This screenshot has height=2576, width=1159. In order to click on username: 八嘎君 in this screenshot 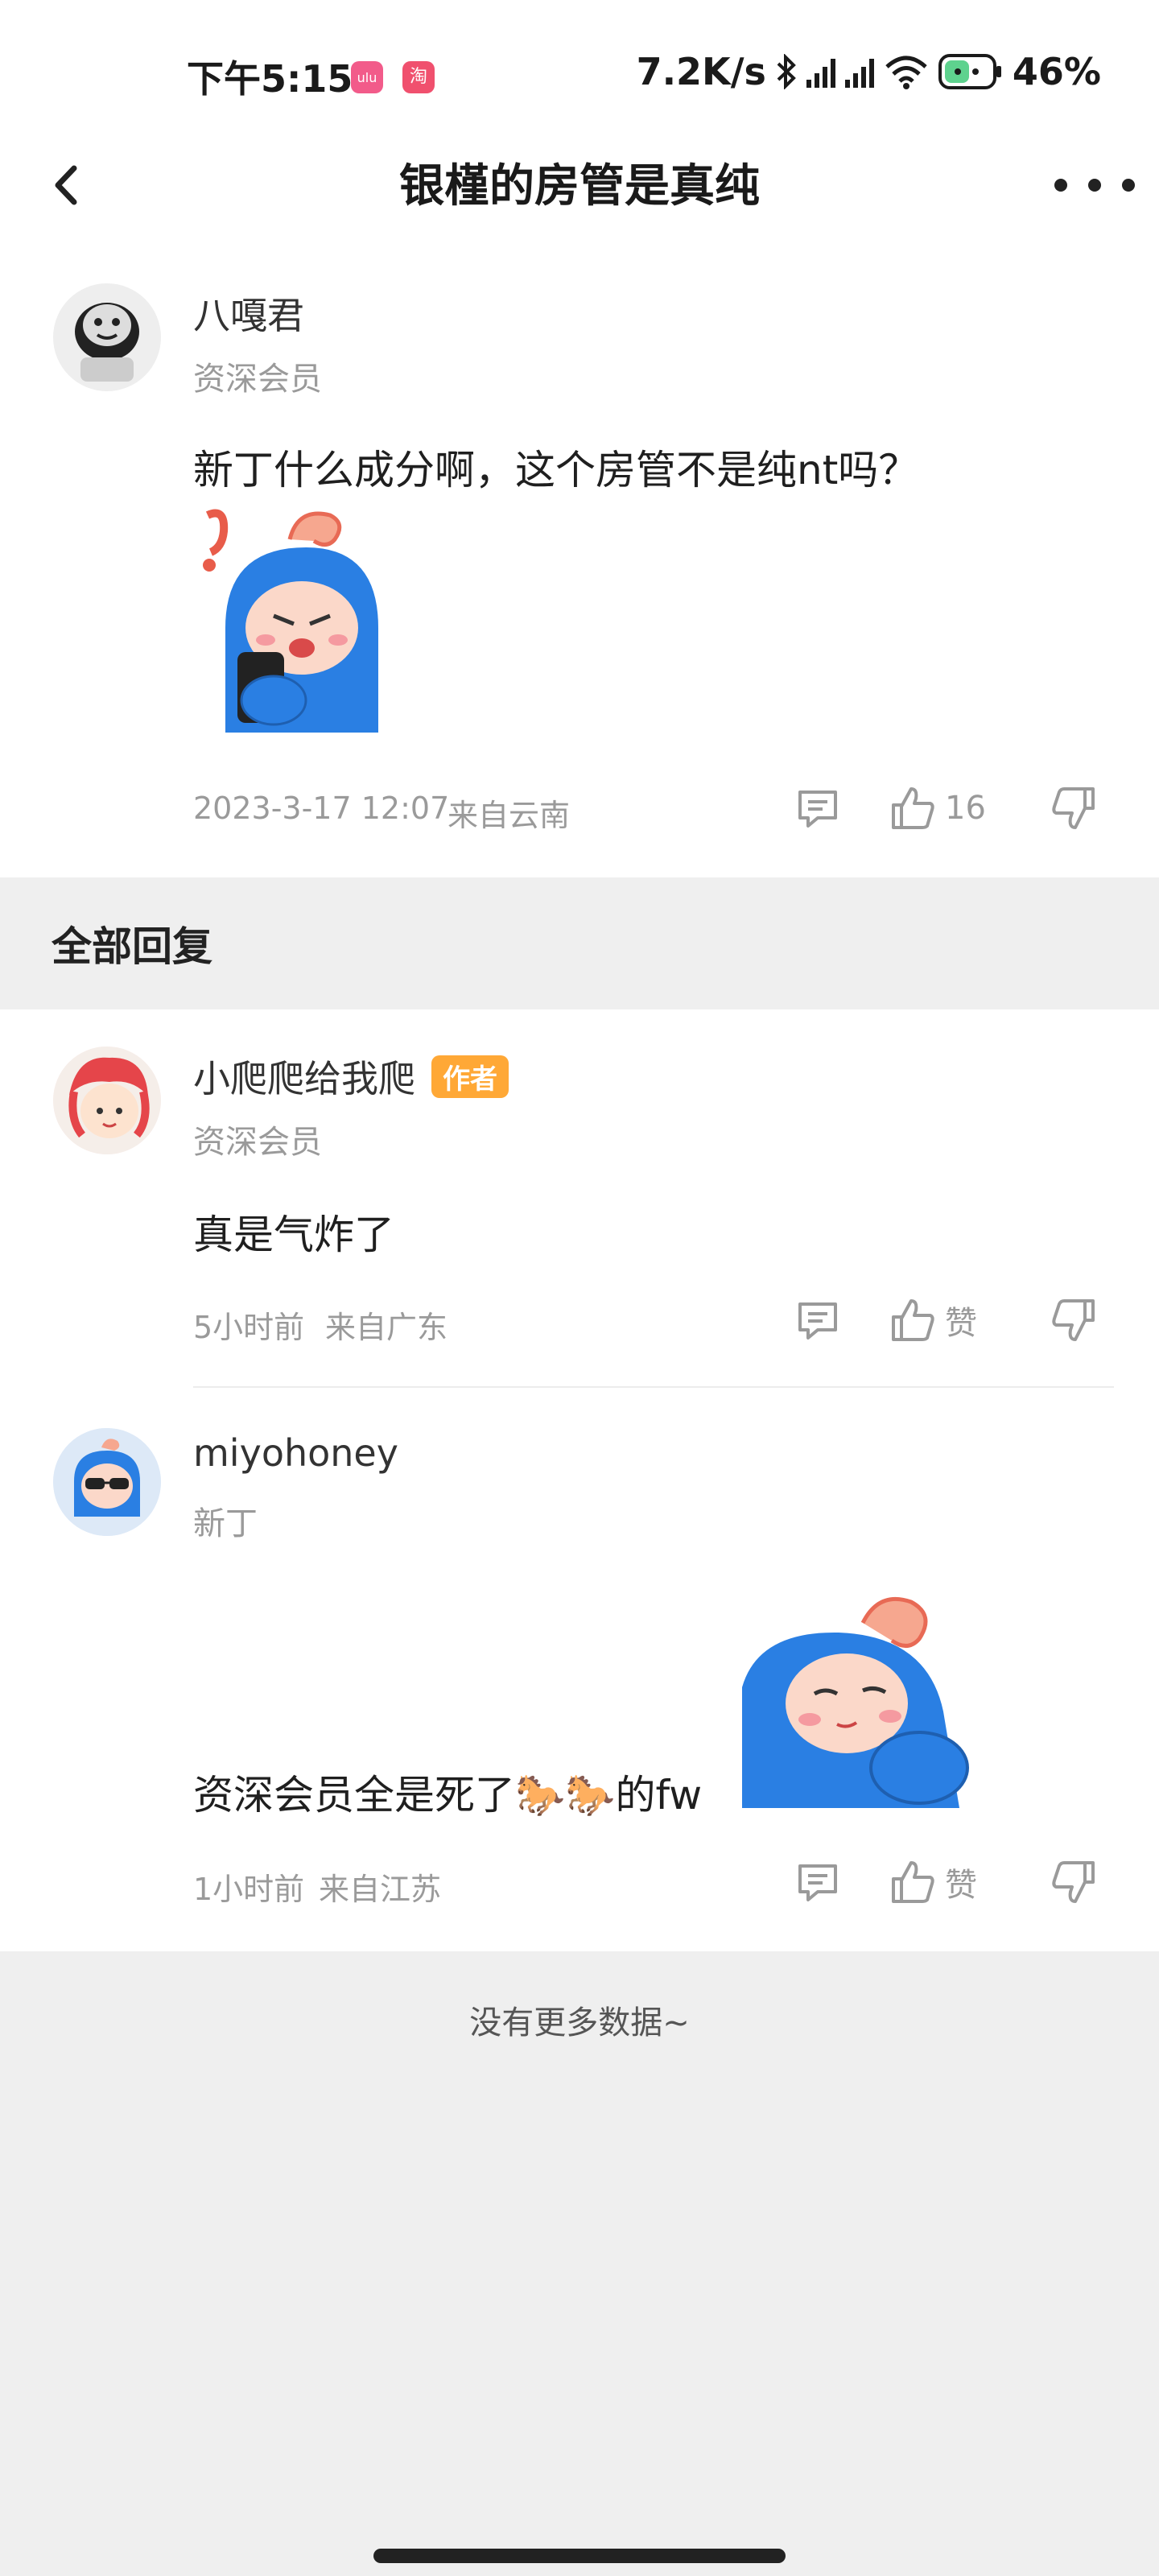, I will do `click(248, 313)`.